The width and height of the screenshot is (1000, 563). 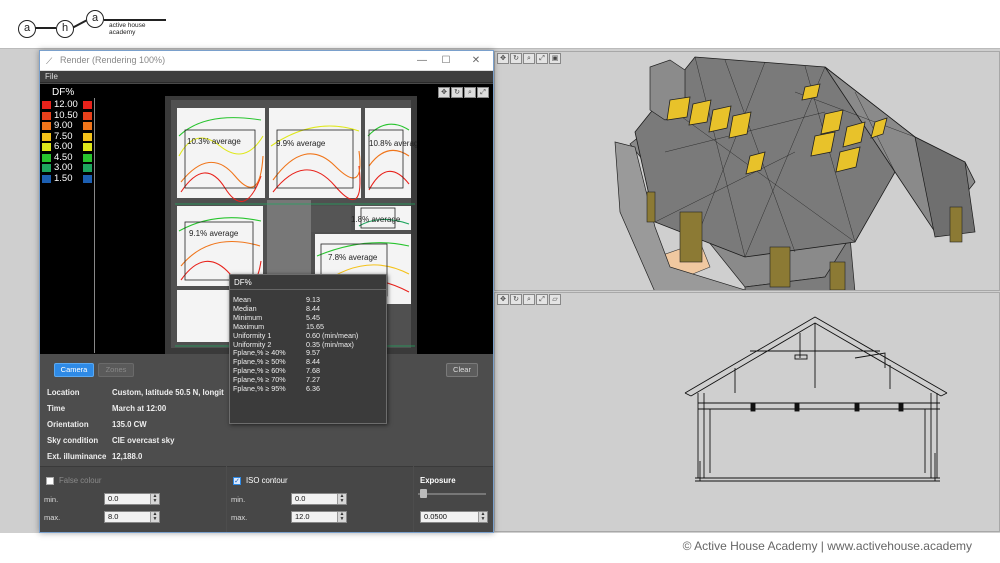 What do you see at coordinates (319, 517) in the screenshot?
I see `iso-contour-max-input: 12.0 ▲ ▼` at bounding box center [319, 517].